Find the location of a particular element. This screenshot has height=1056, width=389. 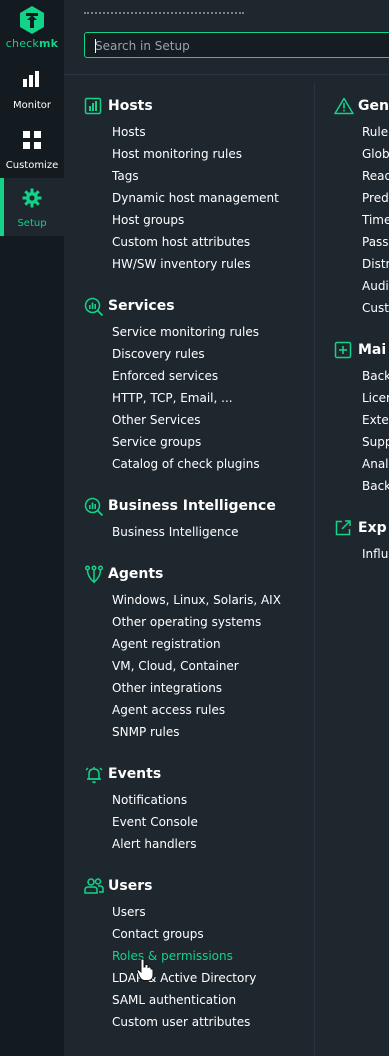

menu-item-alert-handlers: Alert handlers is located at coordinates (141, 844).